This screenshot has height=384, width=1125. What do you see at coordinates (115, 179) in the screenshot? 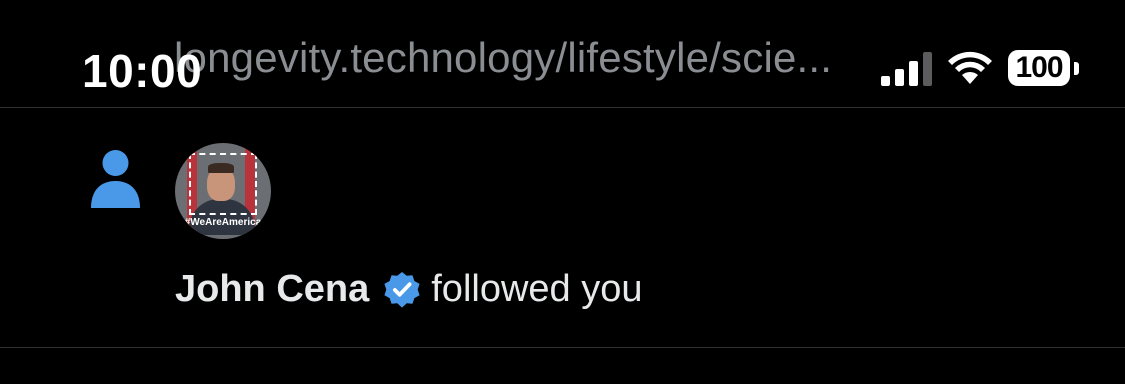
I see `person-icon` at bounding box center [115, 179].